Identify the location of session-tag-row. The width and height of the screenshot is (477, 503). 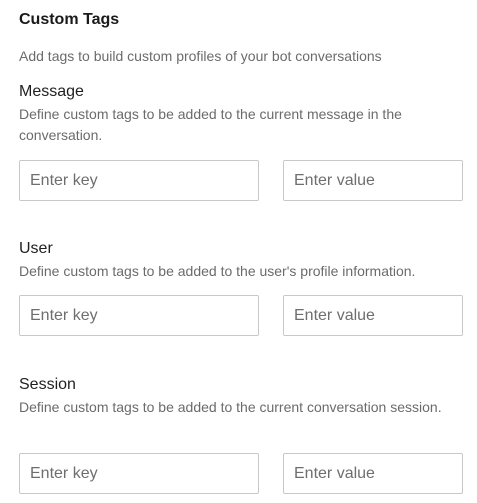
(241, 473).